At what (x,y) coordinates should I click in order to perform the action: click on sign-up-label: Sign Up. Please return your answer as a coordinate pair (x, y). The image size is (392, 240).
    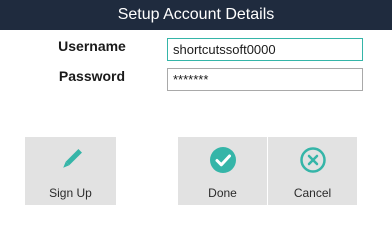
    Looking at the image, I should click on (70, 193).